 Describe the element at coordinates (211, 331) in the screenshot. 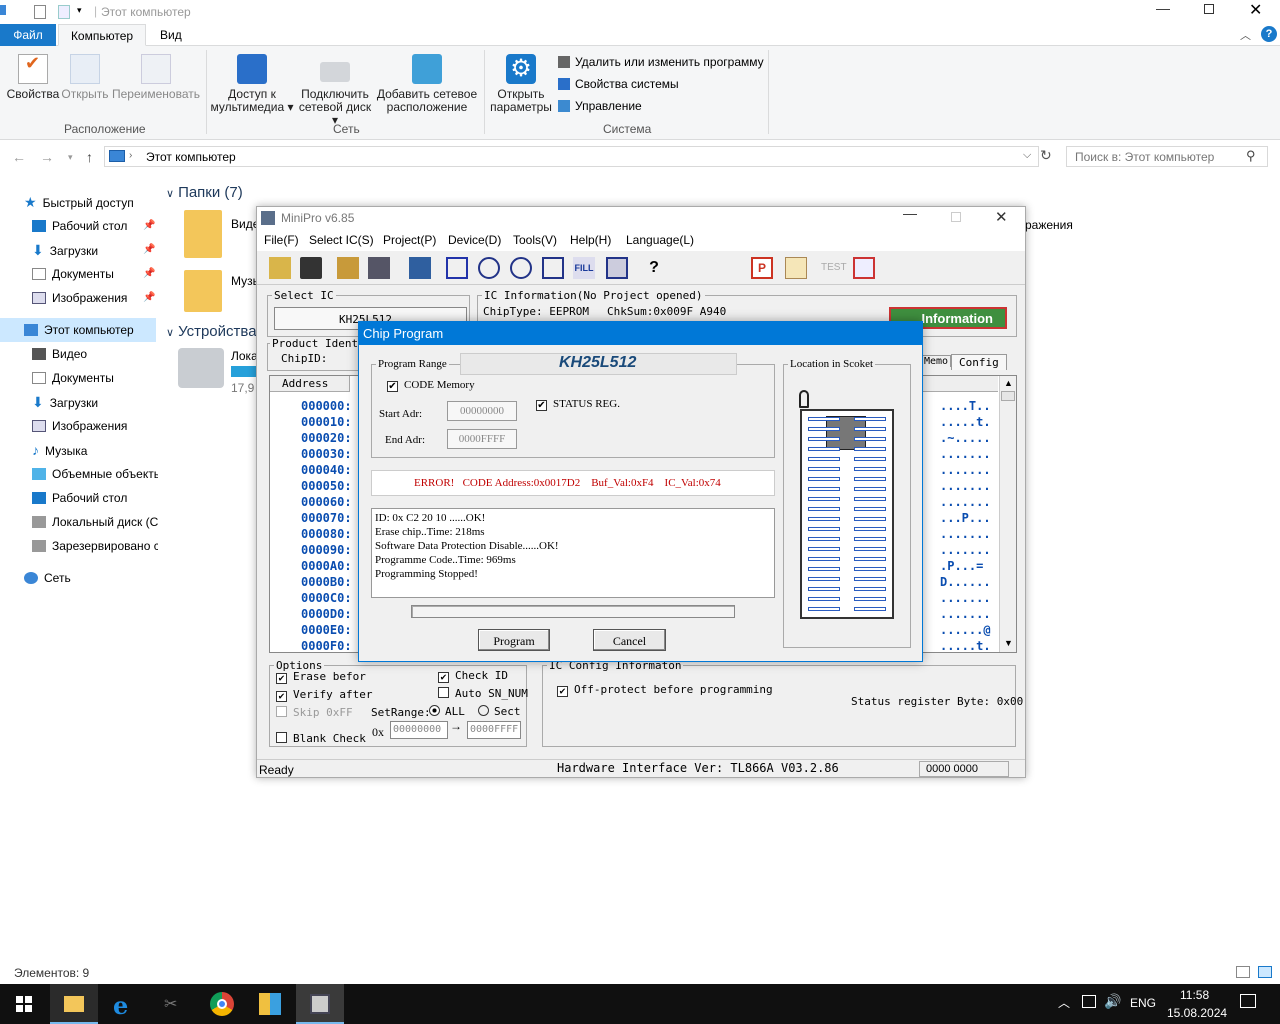

I see `devices-header: ∨ Устройства` at that location.